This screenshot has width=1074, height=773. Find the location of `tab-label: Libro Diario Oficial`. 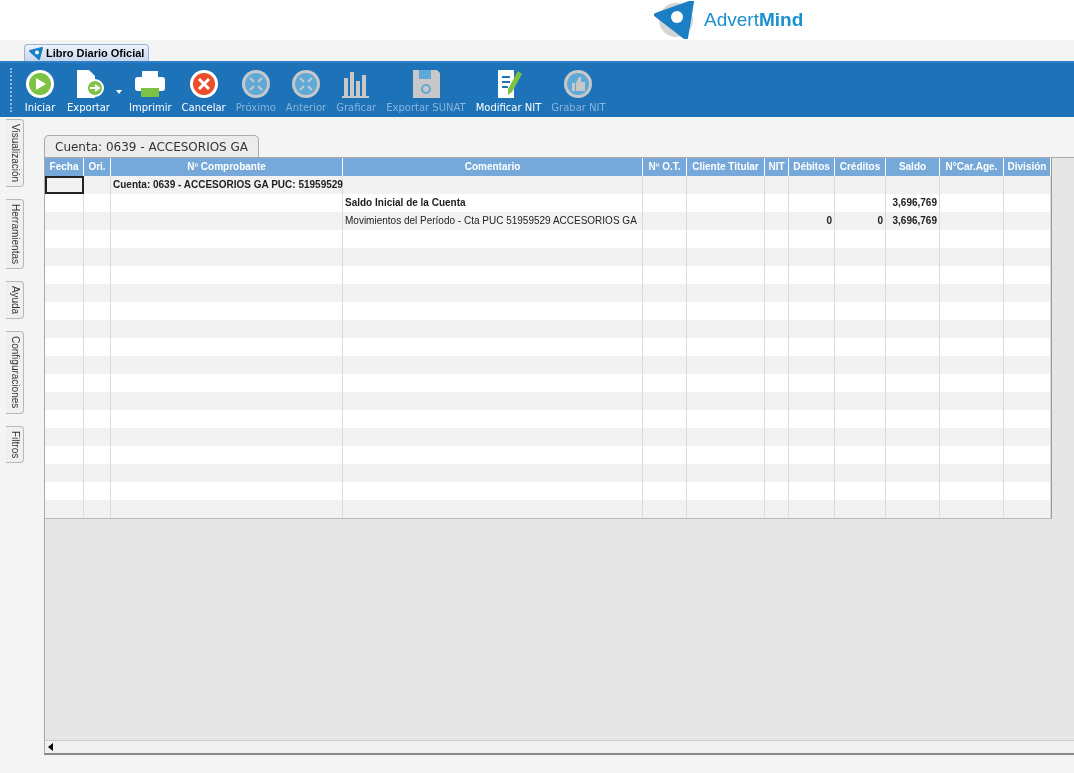

tab-label: Libro Diario Oficial is located at coordinates (95, 53).